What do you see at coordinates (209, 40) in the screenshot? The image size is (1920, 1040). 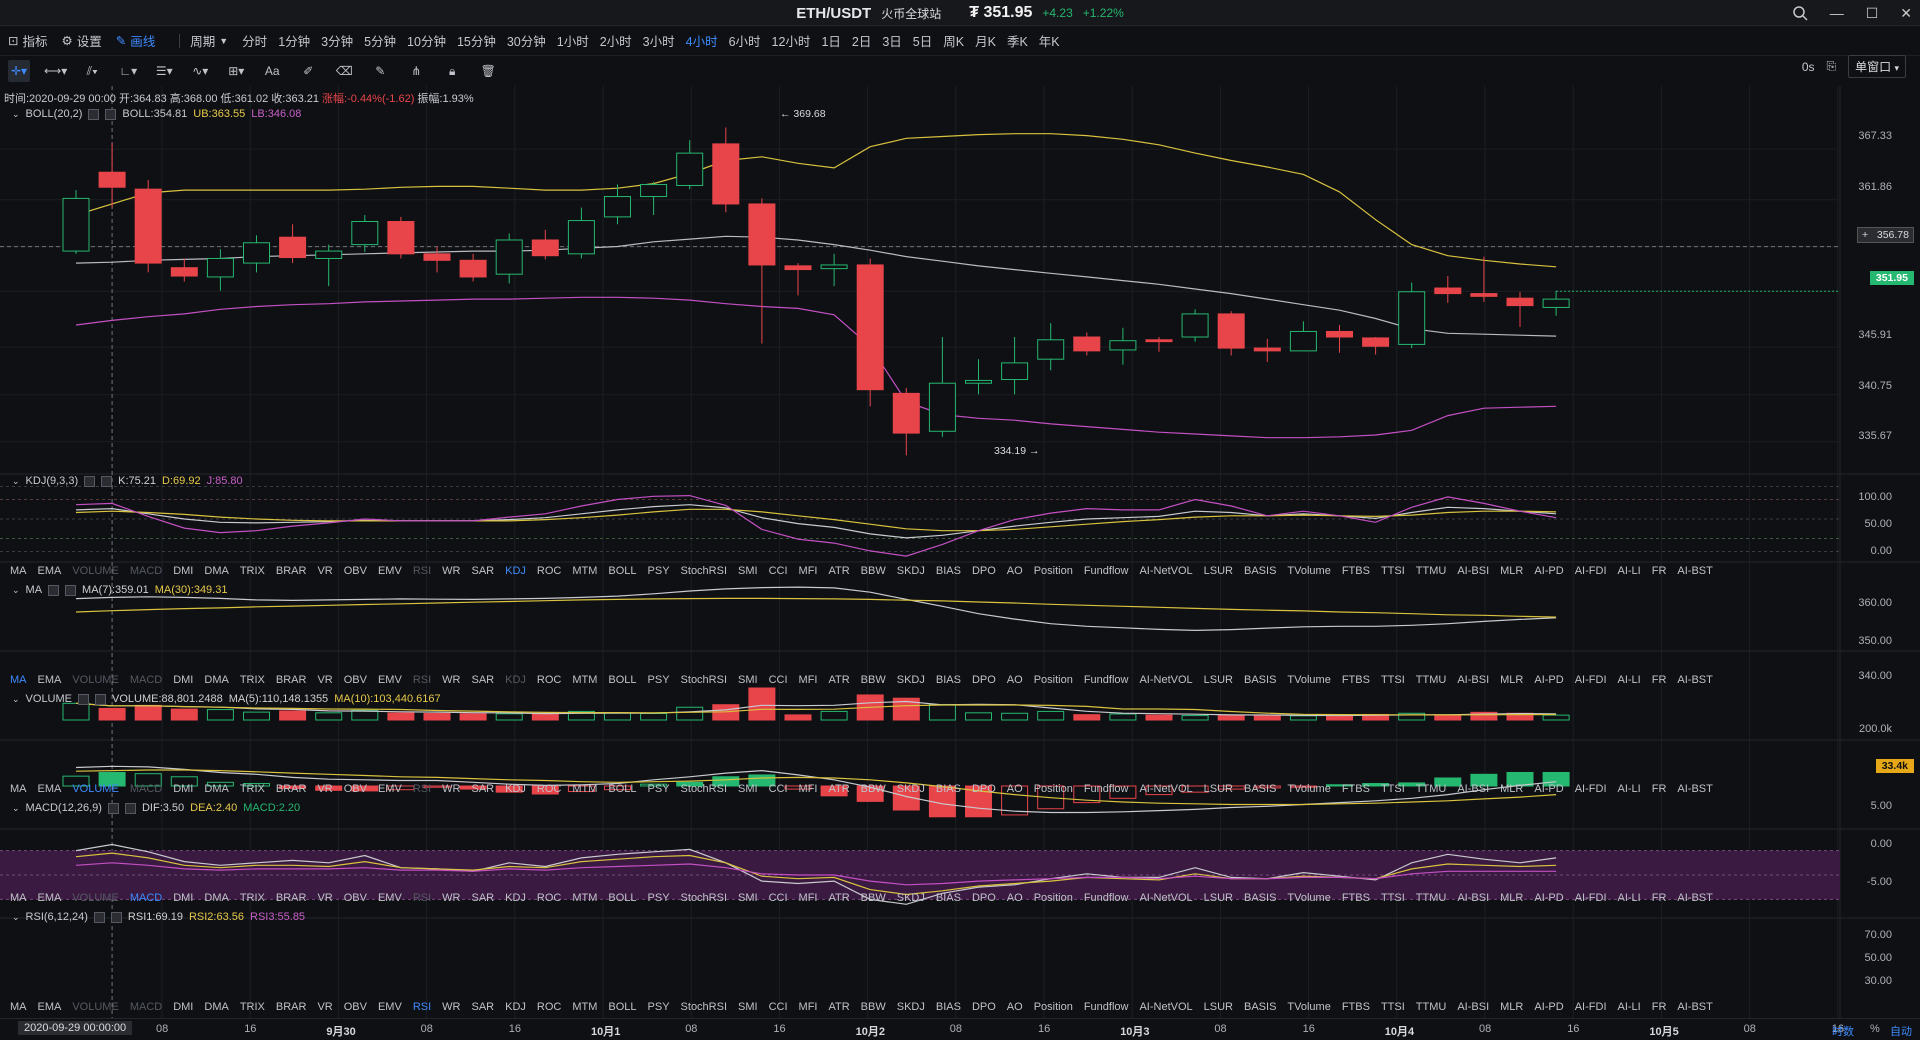 I see `period-dropdown: 周期 ▼` at bounding box center [209, 40].